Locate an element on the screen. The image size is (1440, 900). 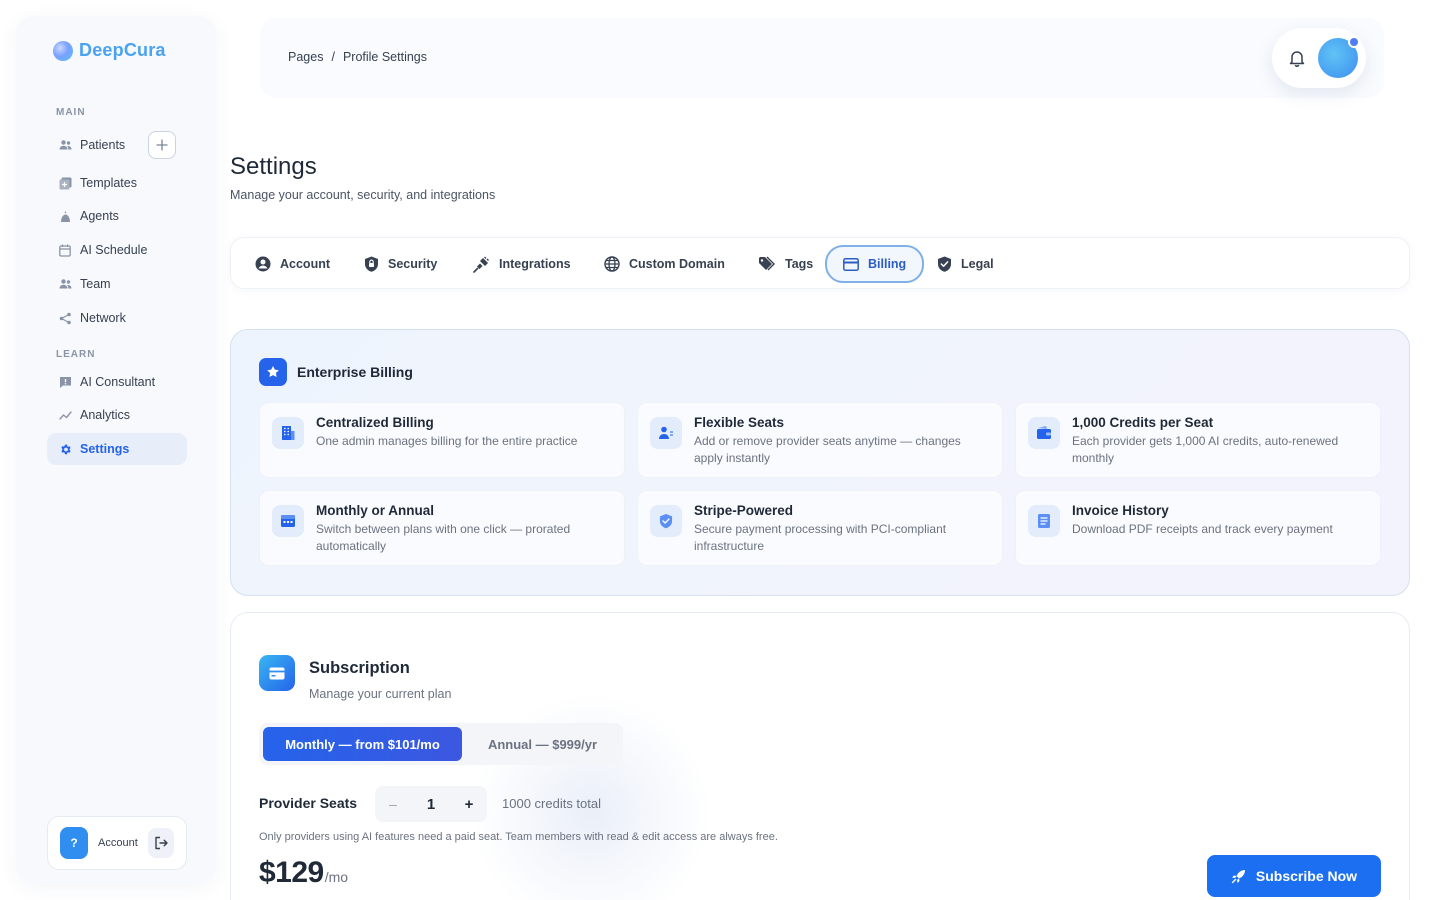
annual-plan-option: Annual — $999/yr is located at coordinates (542, 744).